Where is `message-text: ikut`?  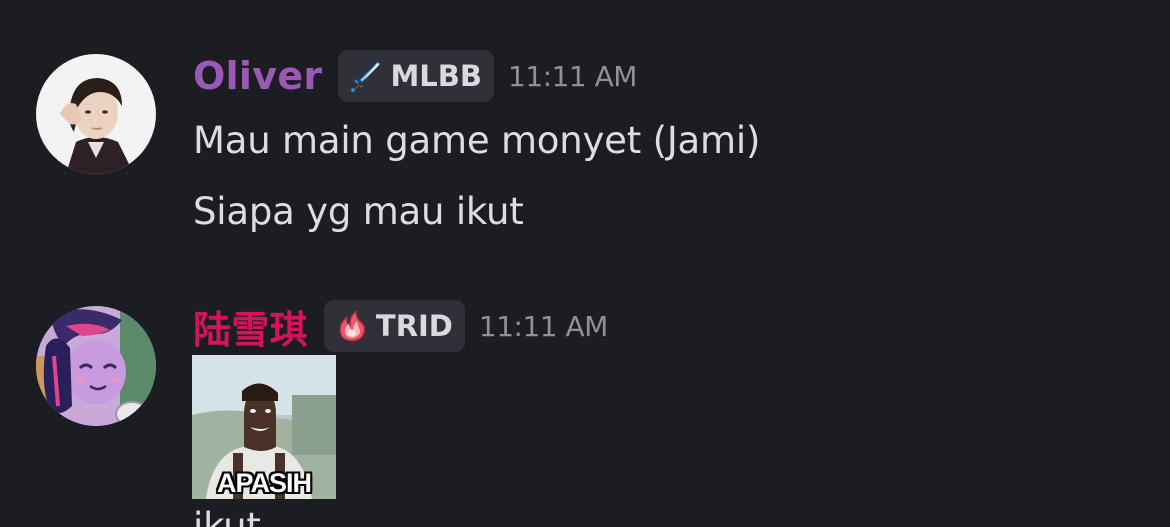
message-text: ikut is located at coordinates (227, 516).